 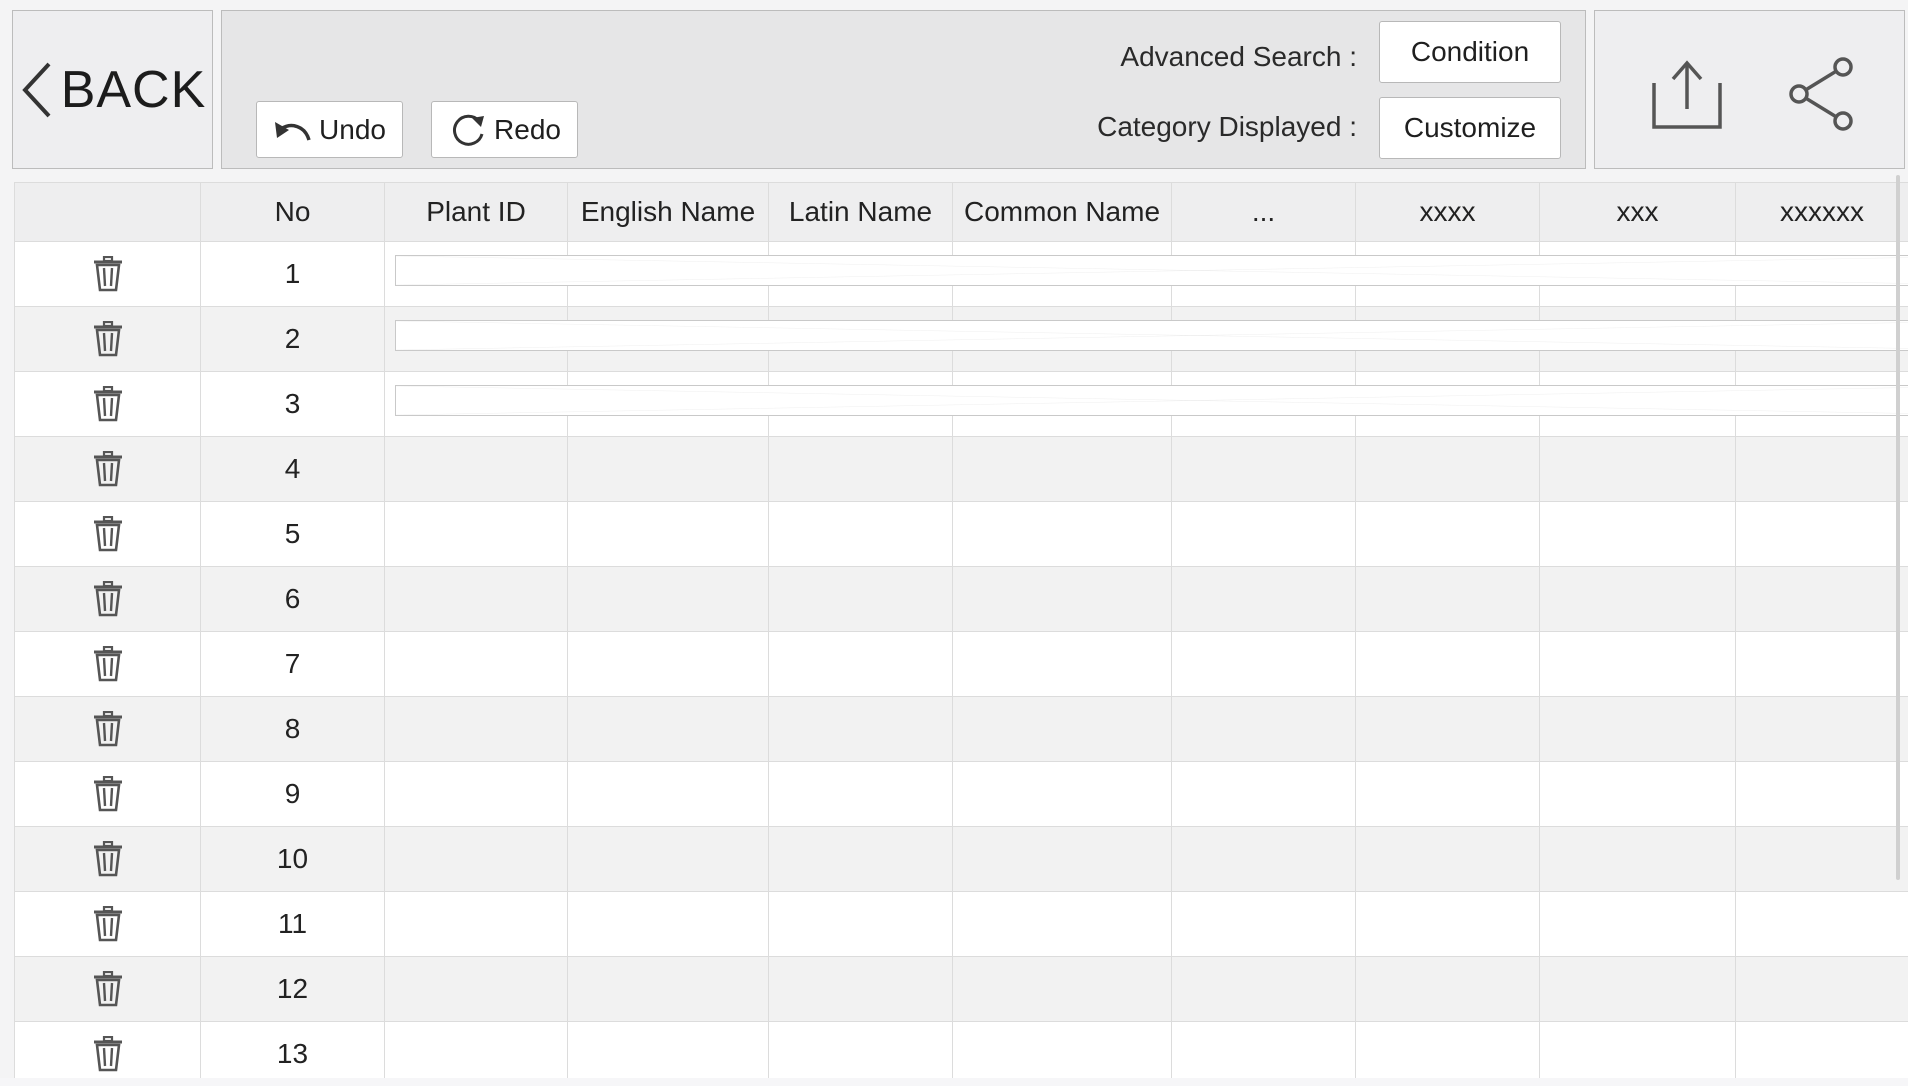 I want to click on latin-name-column-header: Latin Name, so click(x=860, y=212).